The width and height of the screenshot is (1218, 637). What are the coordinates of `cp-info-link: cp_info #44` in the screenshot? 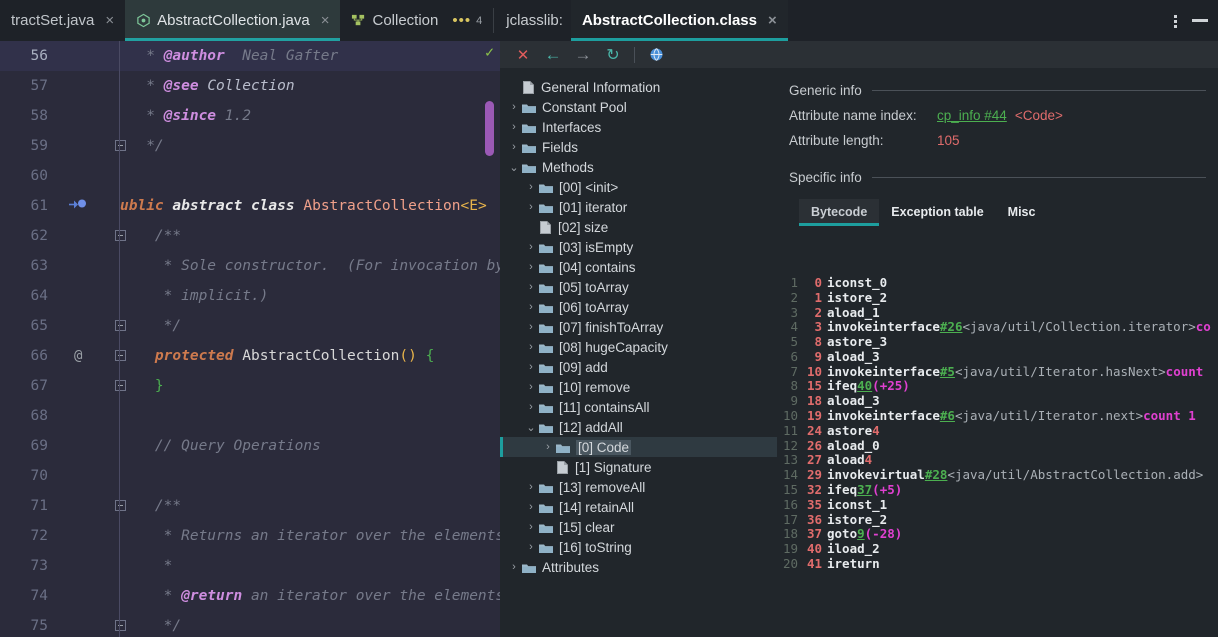 It's located at (972, 115).